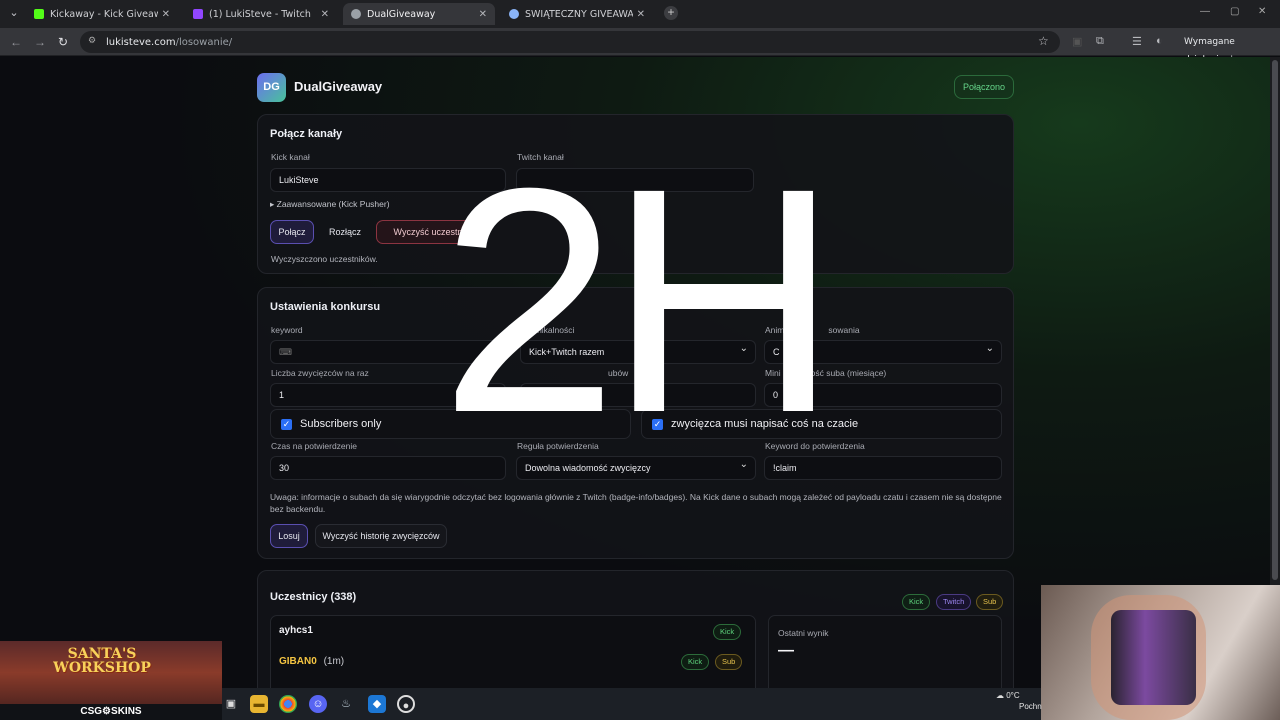  Describe the element at coordinates (803, 633) in the screenshot. I see `last-result-label: Ostatni wynik` at that location.